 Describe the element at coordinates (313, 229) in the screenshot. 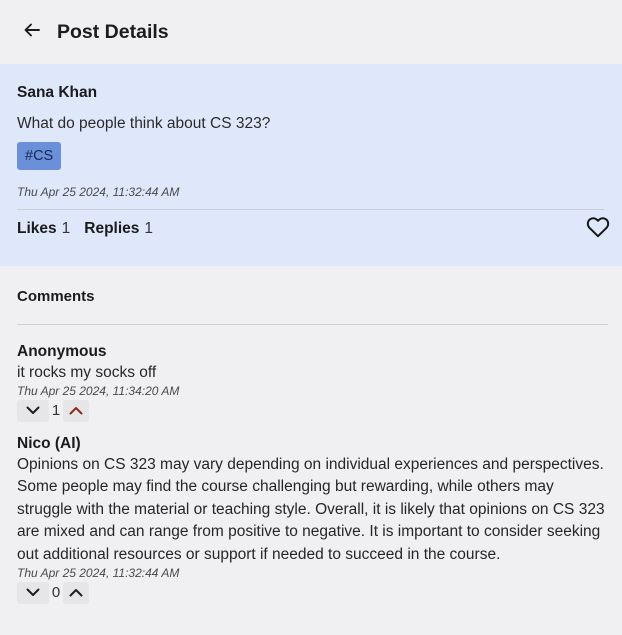

I see `post-stats: Likes 1 Replies 1` at that location.